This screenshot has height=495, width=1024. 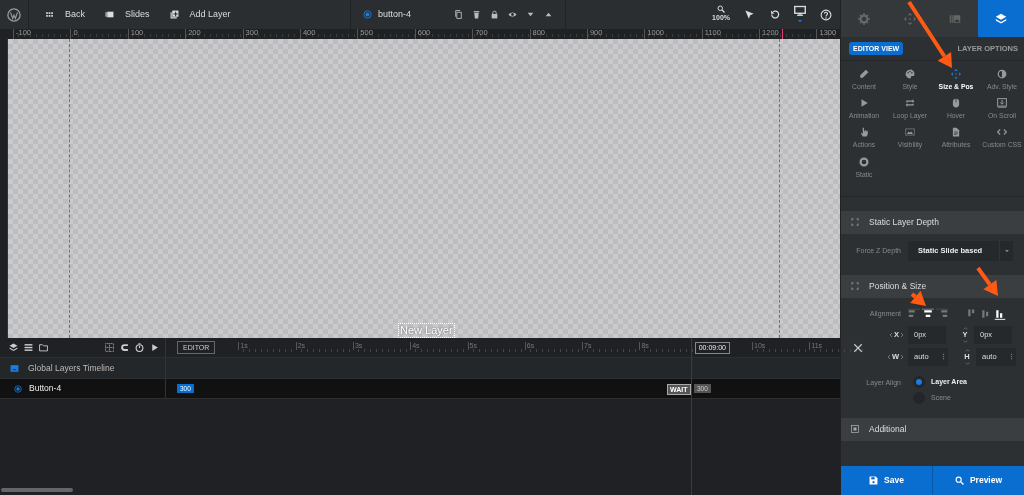 I want to click on scrollbar, so click(x=37, y=490).